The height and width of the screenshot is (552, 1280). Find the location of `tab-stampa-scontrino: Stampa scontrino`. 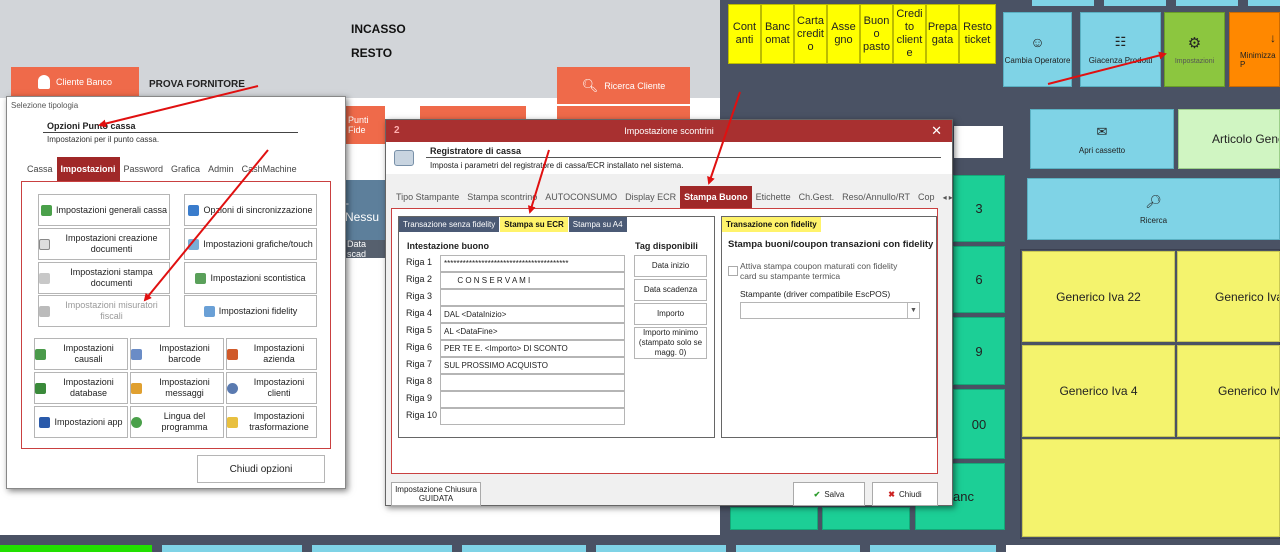

tab-stampa-scontrino: Stampa scontrino is located at coordinates (502, 197).